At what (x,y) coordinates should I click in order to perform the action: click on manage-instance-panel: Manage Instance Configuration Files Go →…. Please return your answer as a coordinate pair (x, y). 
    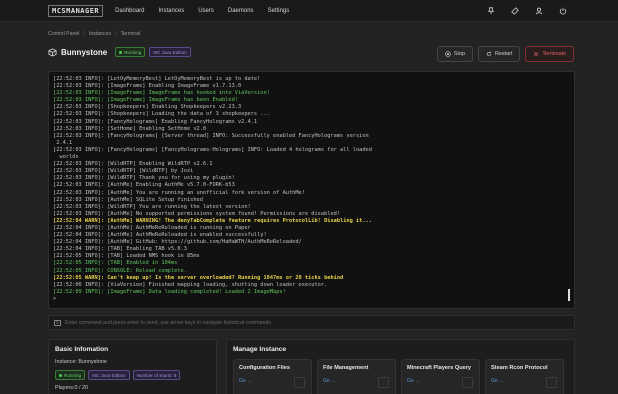
    Looking at the image, I should click on (400, 366).